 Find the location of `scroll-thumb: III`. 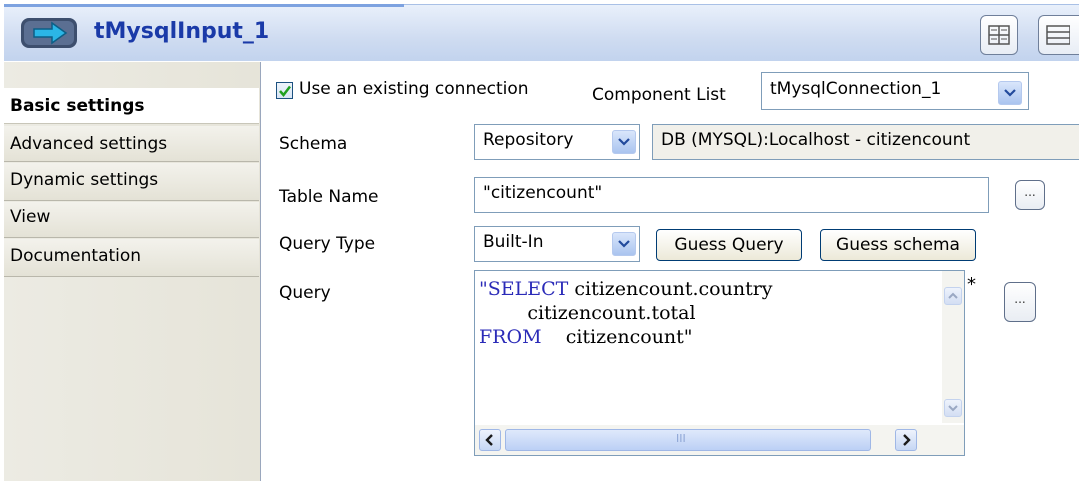

scroll-thumb: III is located at coordinates (688, 440).